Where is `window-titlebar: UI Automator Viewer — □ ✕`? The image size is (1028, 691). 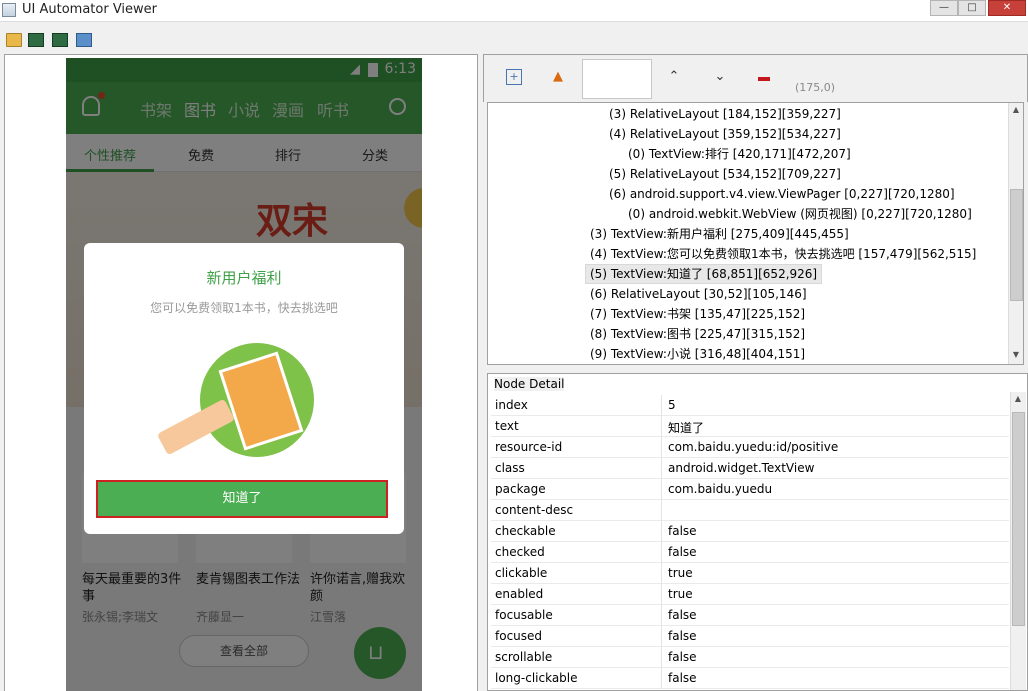 window-titlebar: UI Automator Viewer — □ ✕ is located at coordinates (514, 11).